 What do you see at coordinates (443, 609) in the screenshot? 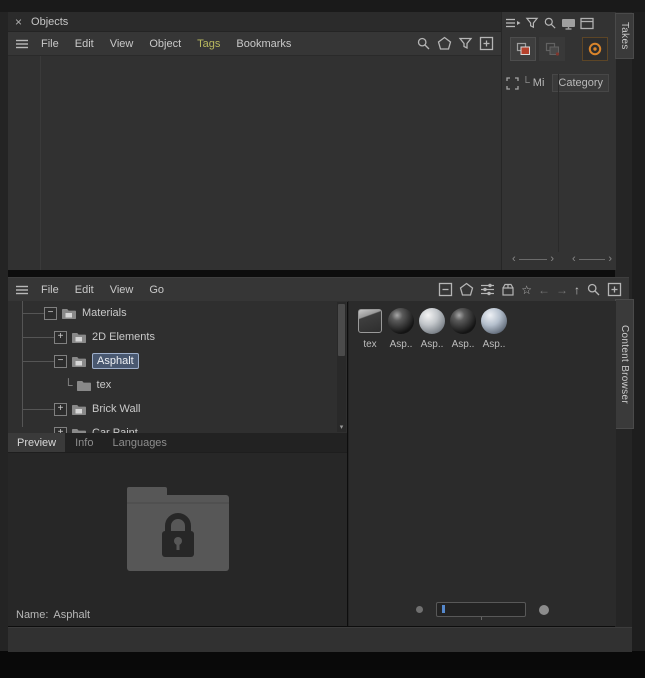
I see `slider-thumb` at bounding box center [443, 609].